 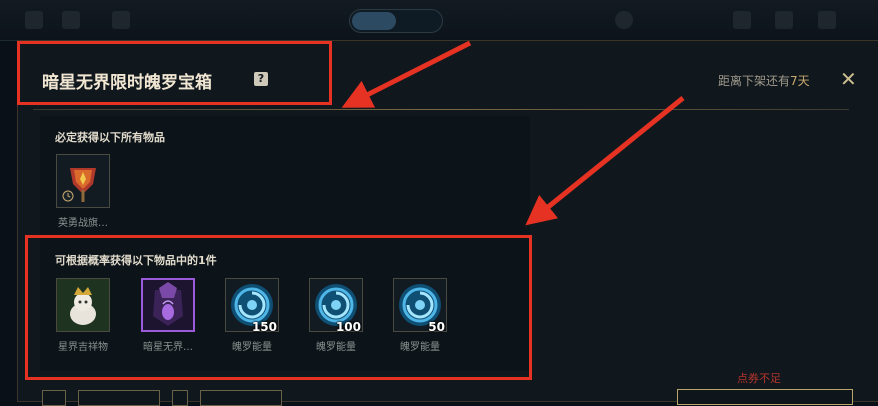 I want to click on arrow-to-title, so click(x=406, y=74).